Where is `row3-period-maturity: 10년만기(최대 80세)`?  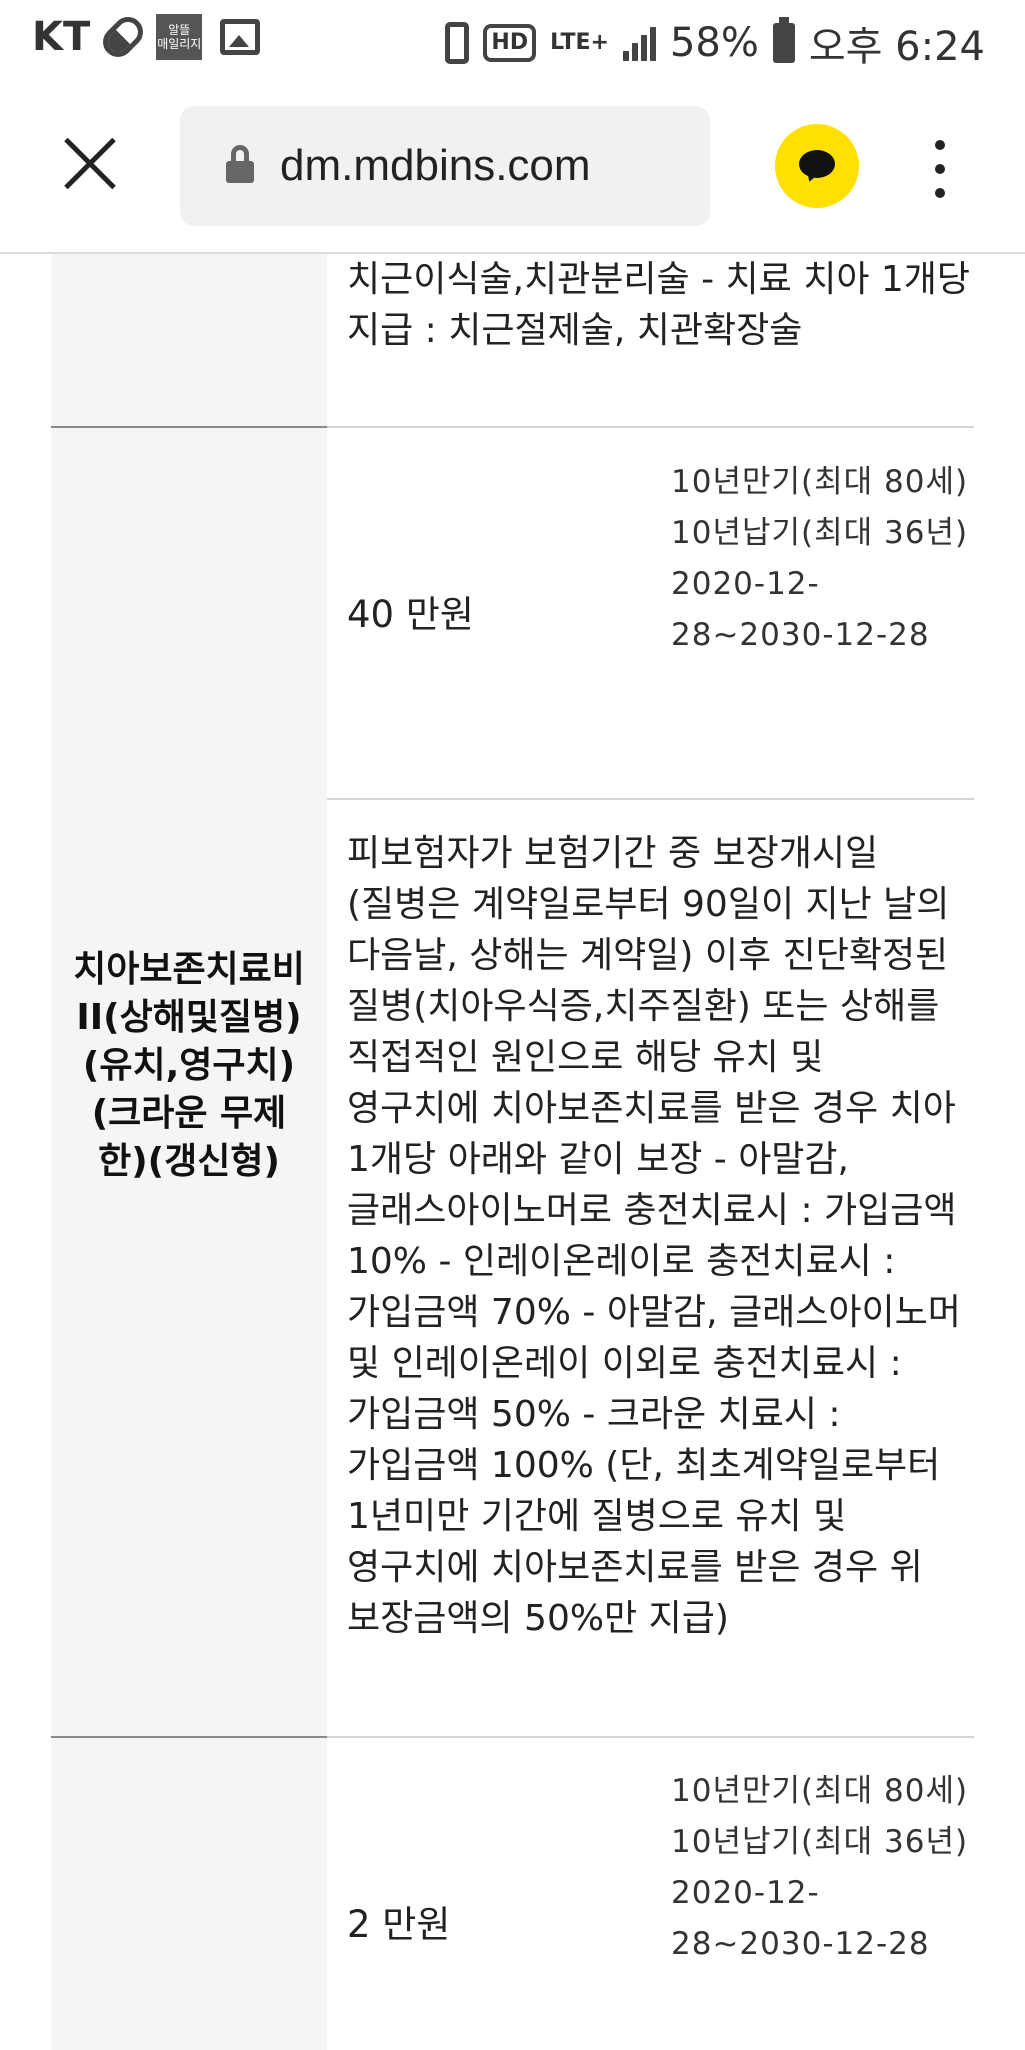 row3-period-maturity: 10년만기(최대 80세) is located at coordinates (820, 1791).